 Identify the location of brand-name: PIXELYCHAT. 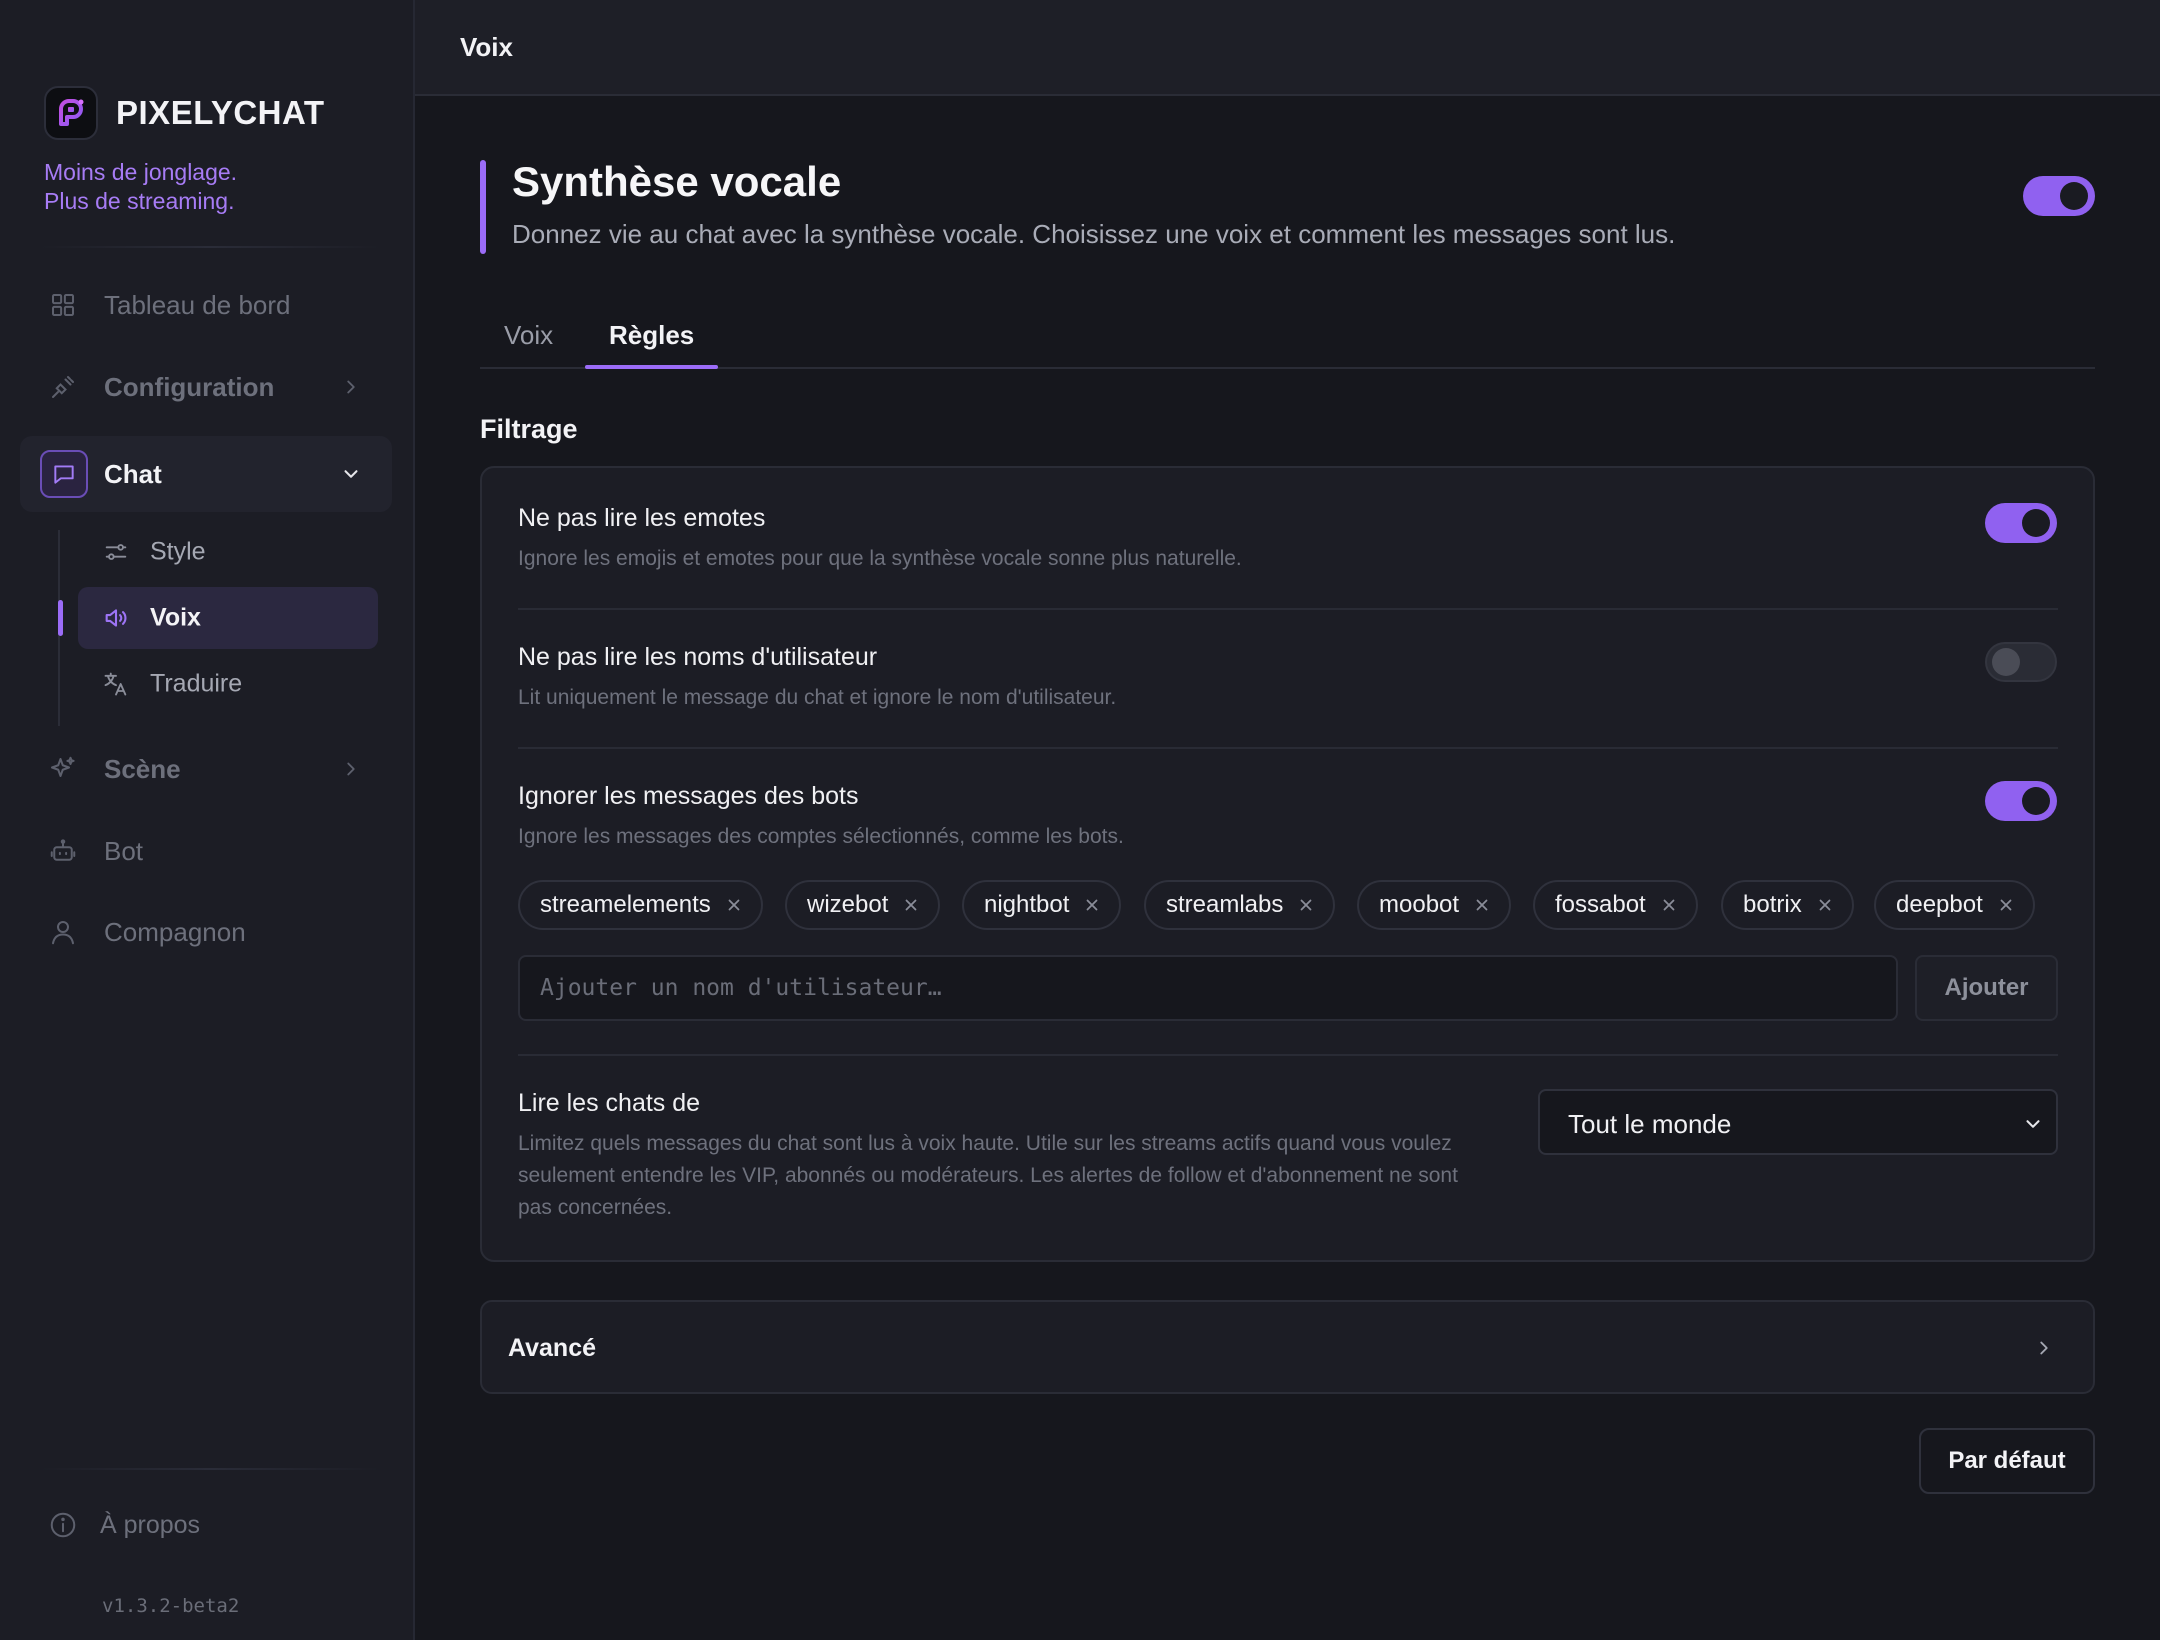
(220, 112).